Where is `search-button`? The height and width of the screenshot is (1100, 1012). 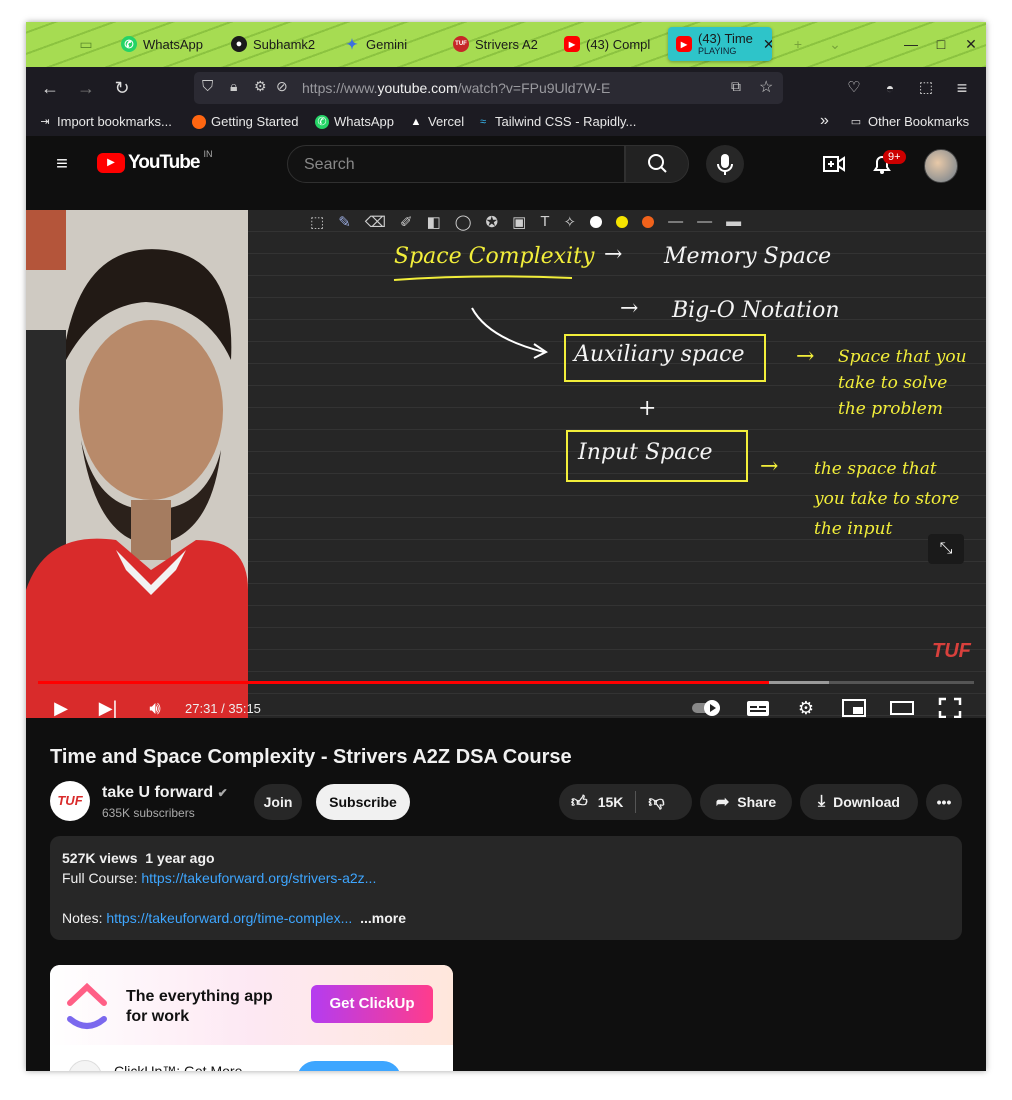
search-button is located at coordinates (657, 164).